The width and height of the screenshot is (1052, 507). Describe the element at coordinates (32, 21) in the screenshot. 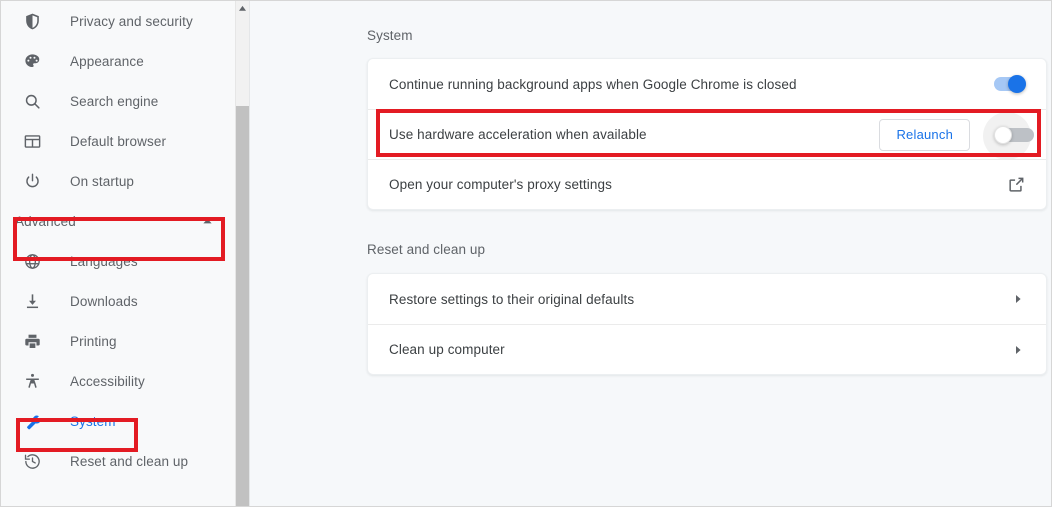

I see `shield-icon` at that location.